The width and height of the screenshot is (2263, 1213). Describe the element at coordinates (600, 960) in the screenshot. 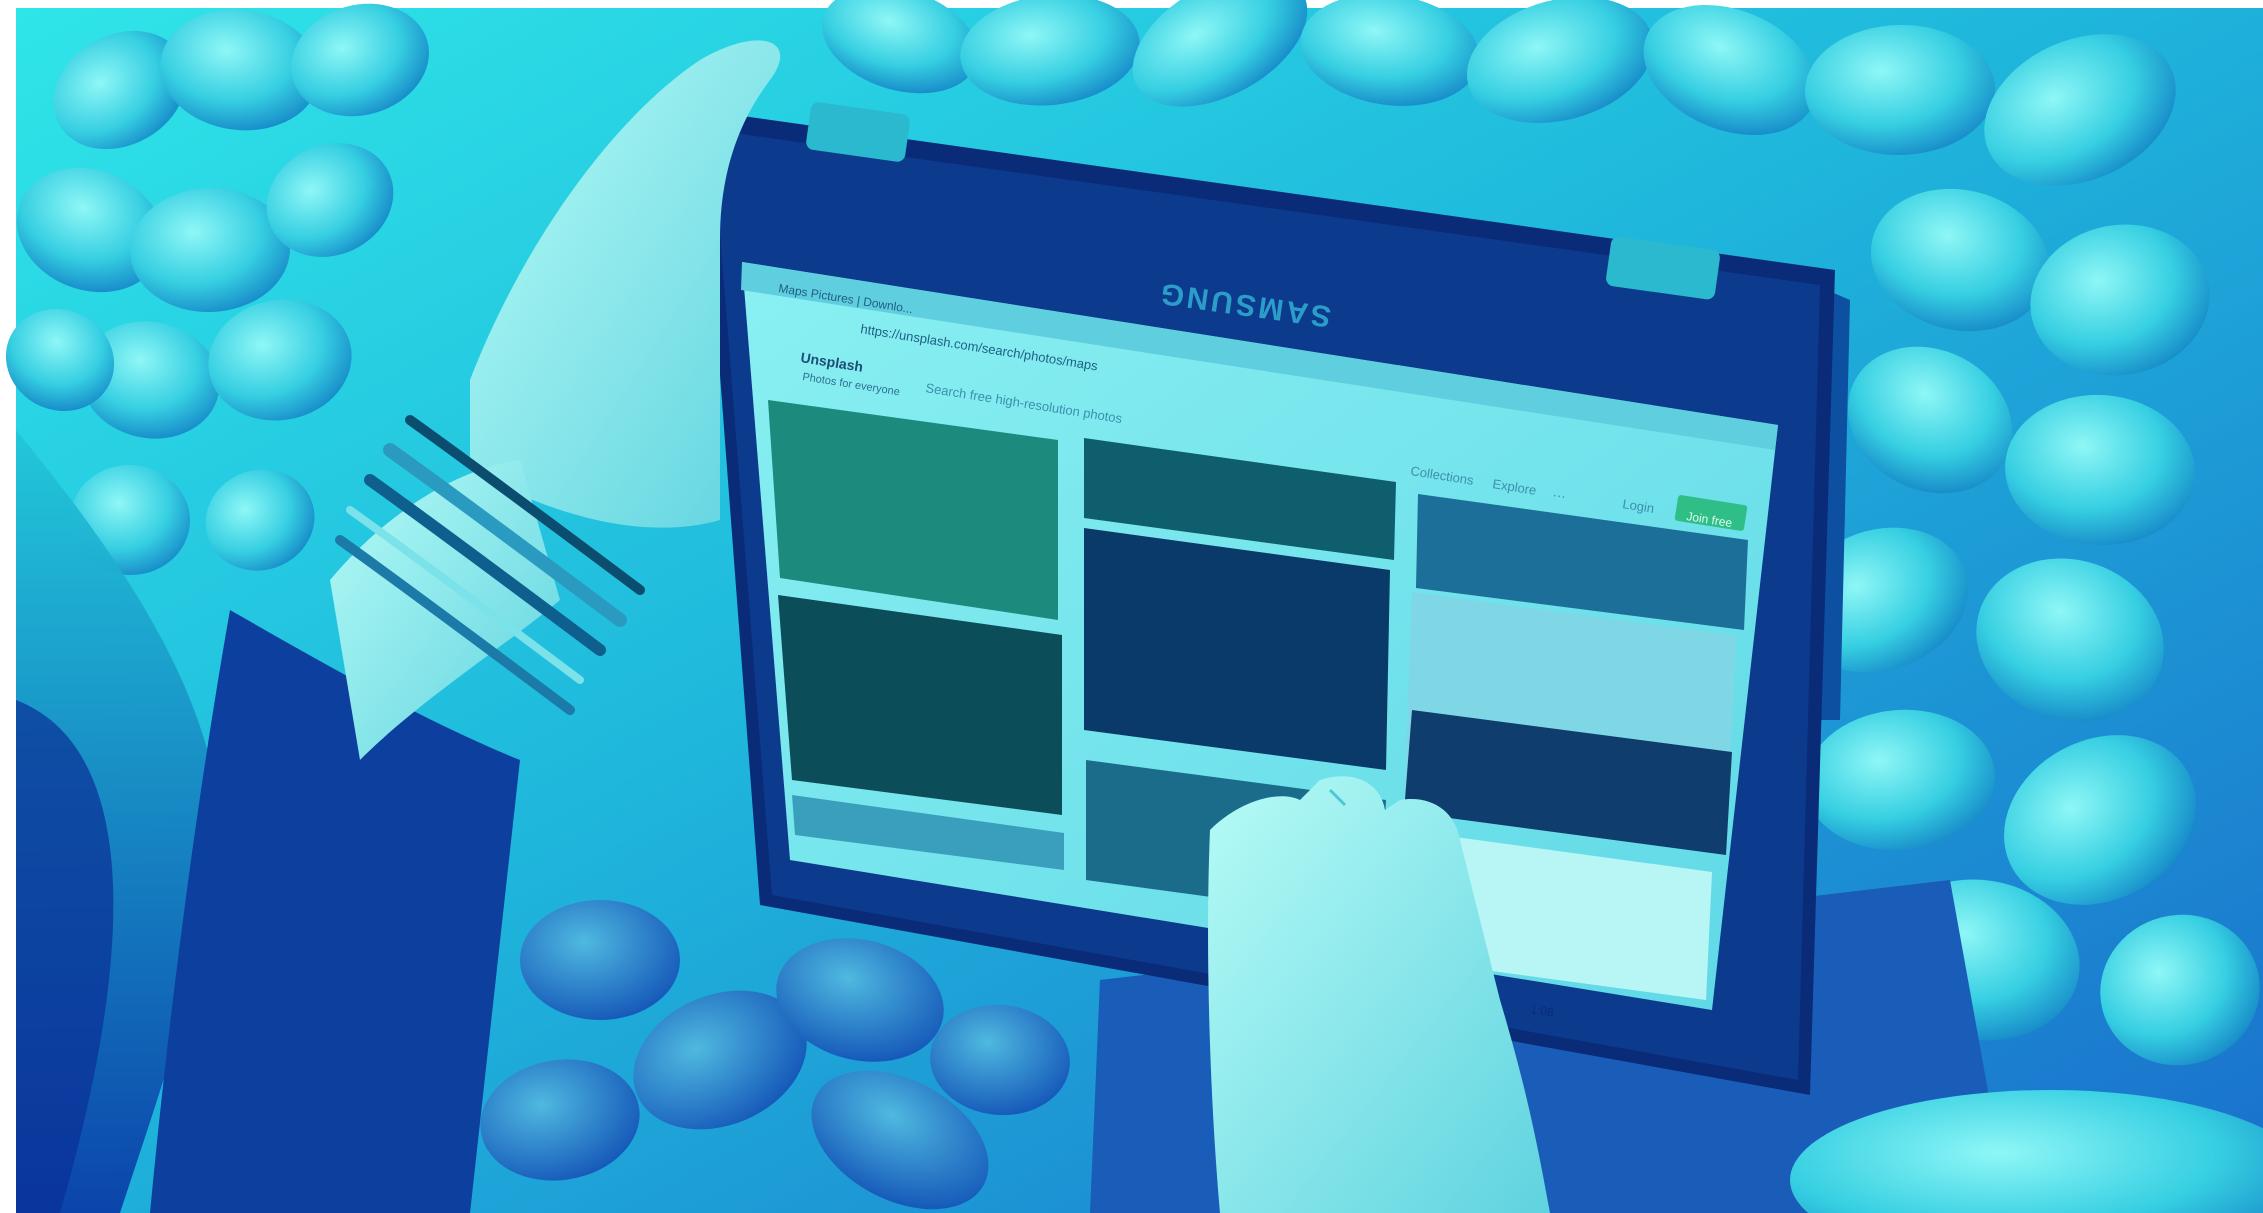

I see `knit-loop` at that location.